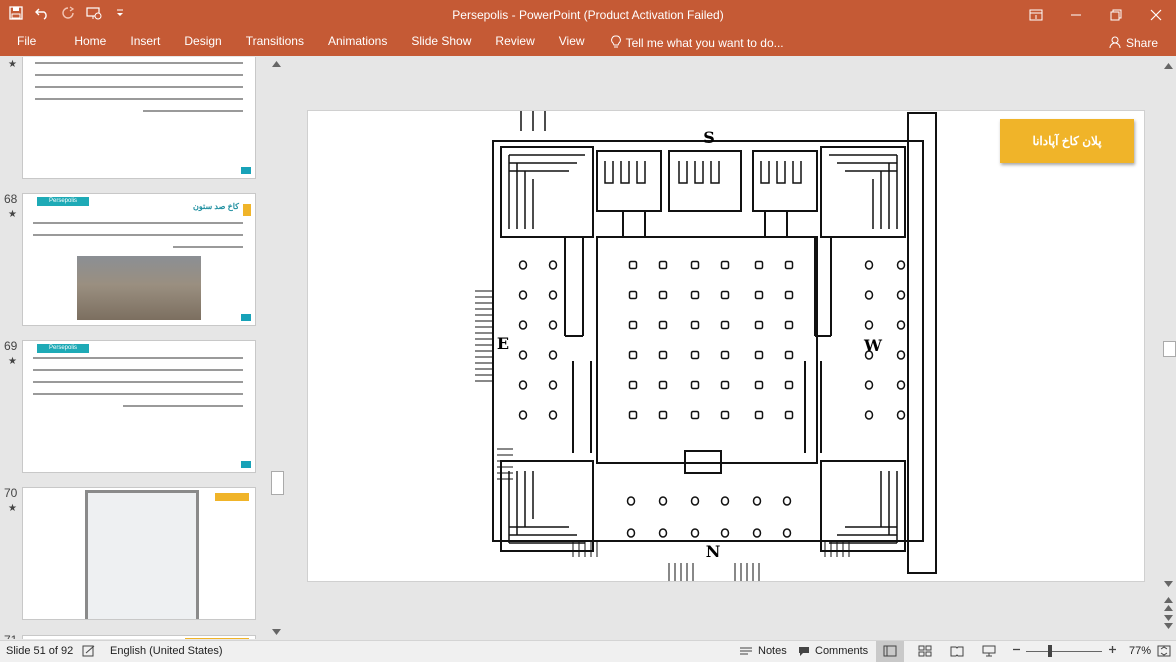 This screenshot has width=1176, height=662. I want to click on thumbnail-68: Persepolis کاخ صد ستون, so click(139, 259).